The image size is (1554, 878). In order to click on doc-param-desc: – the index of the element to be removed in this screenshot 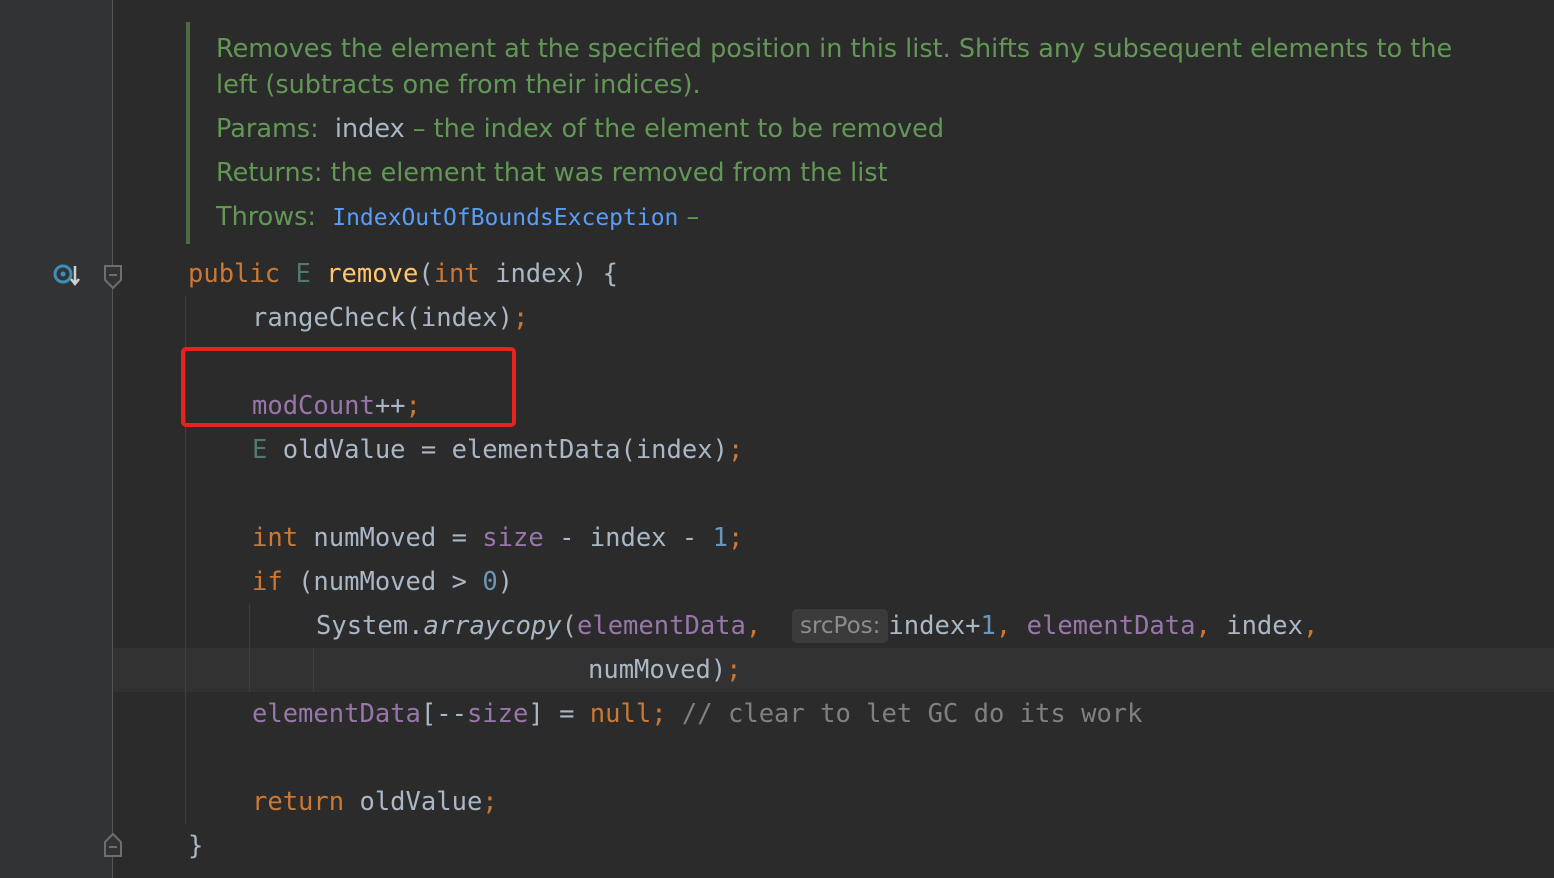, I will do `click(678, 129)`.